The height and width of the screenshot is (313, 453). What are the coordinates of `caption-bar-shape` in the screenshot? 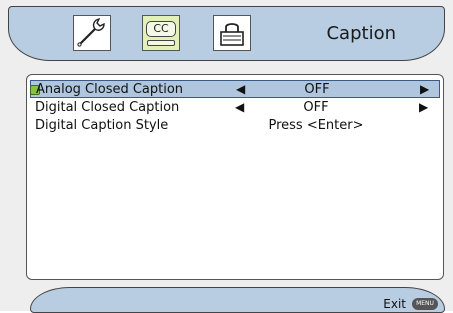 It's located at (161, 42).